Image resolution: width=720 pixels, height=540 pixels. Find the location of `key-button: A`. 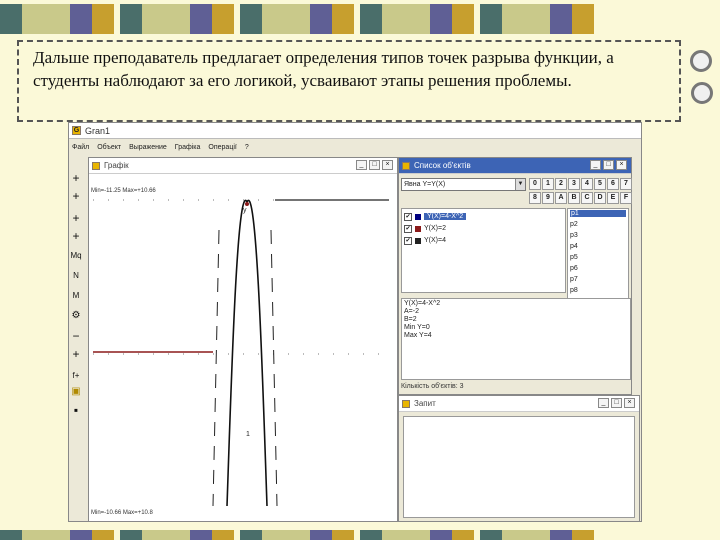

key-button: A is located at coordinates (561, 198).